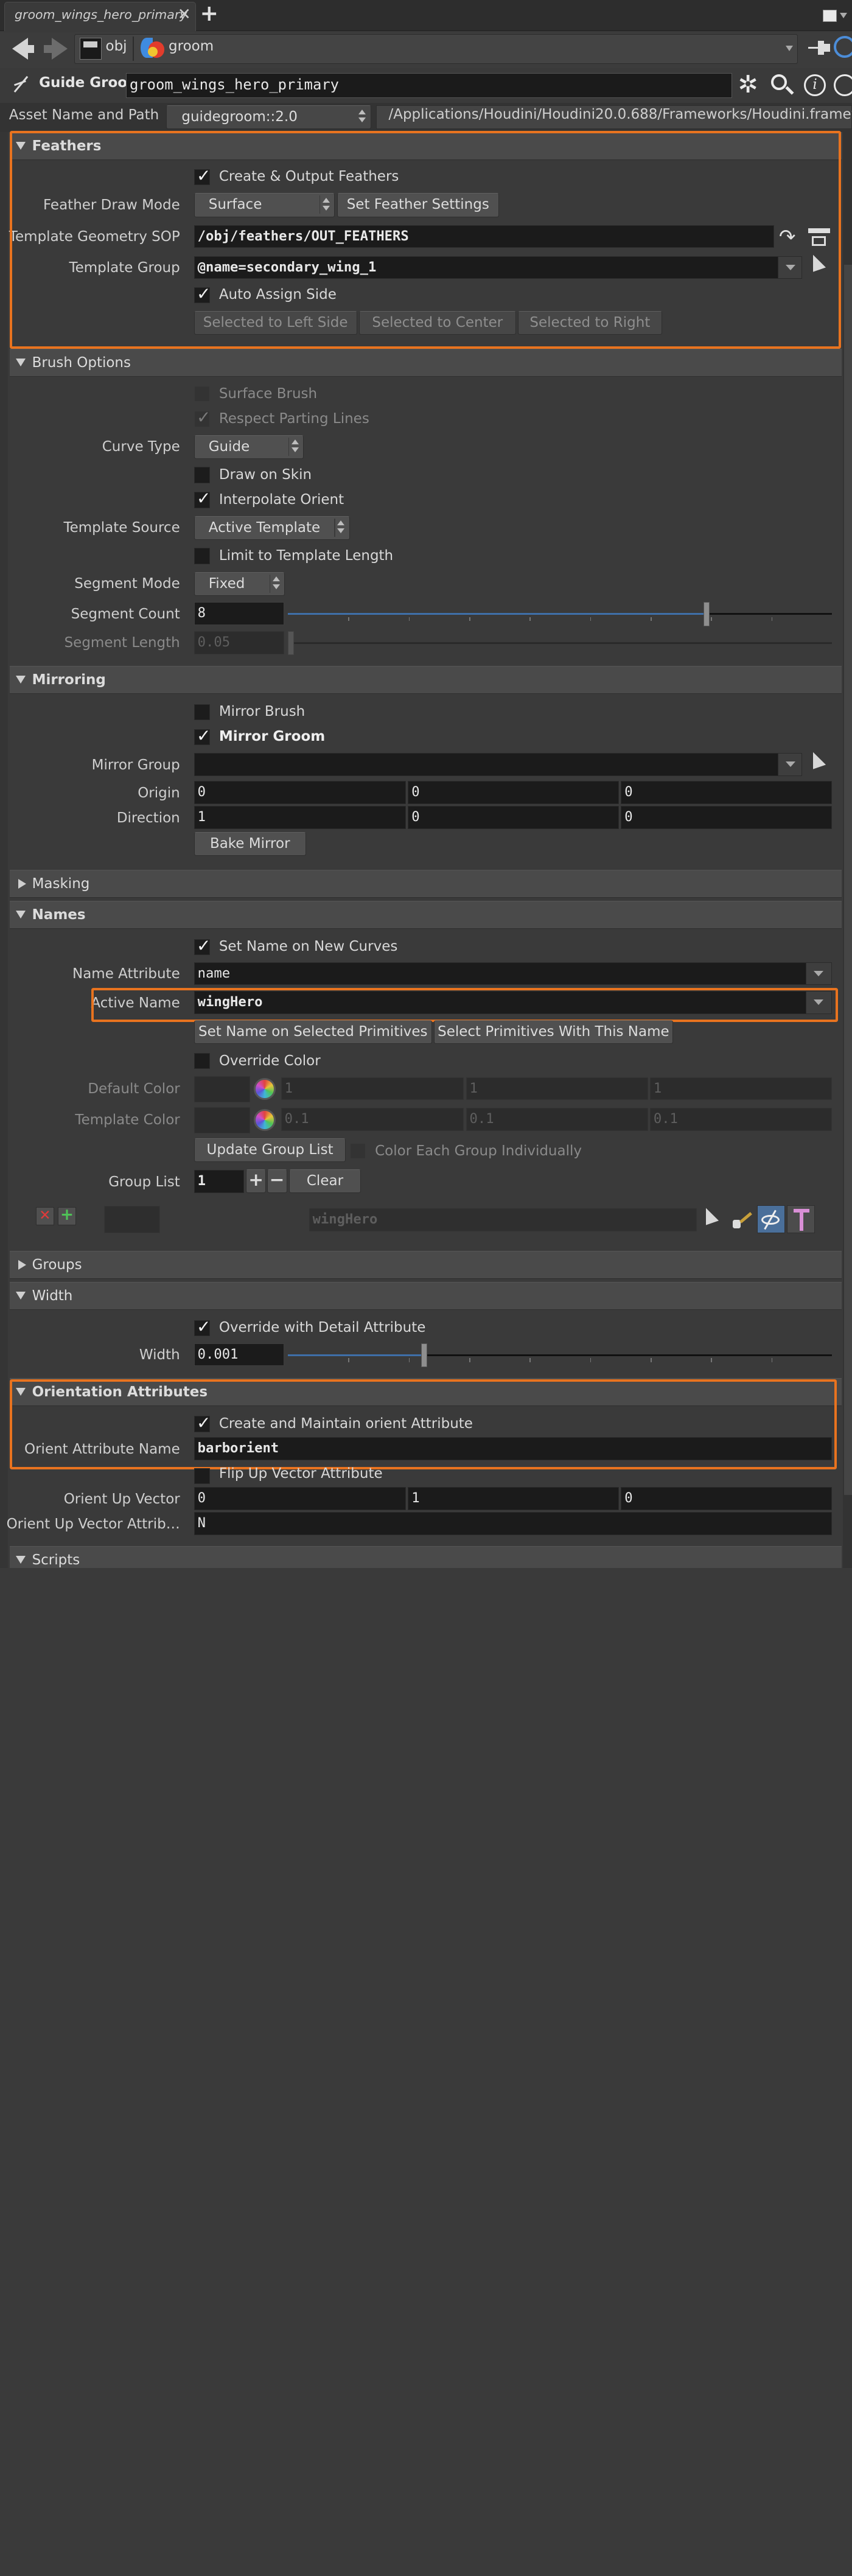 The image size is (852, 2576). I want to click on limit-length-checkbox, so click(202, 556).